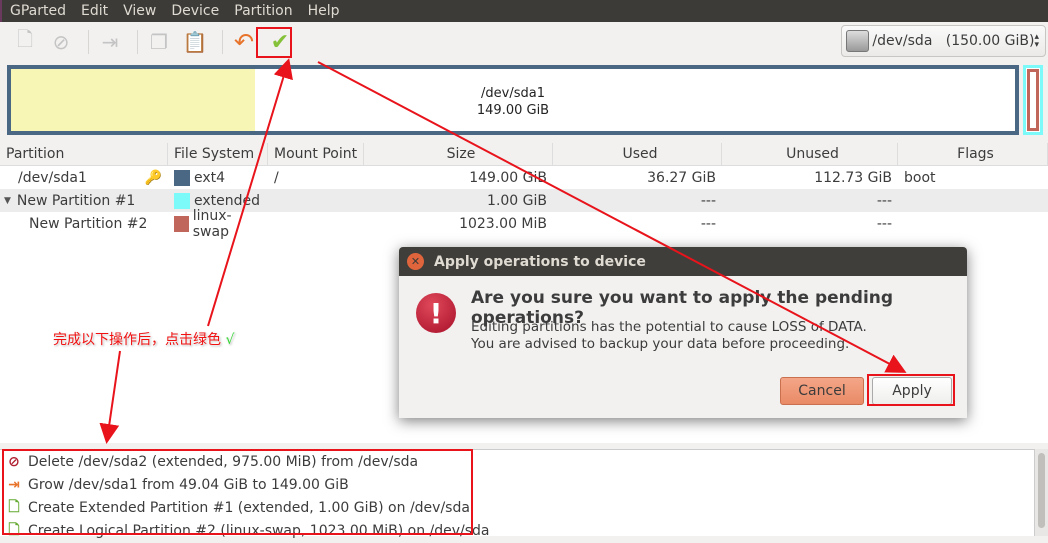 The height and width of the screenshot is (543, 1048). I want to click on menubar: GParted Edit View Device Partition Help, so click(524, 11).